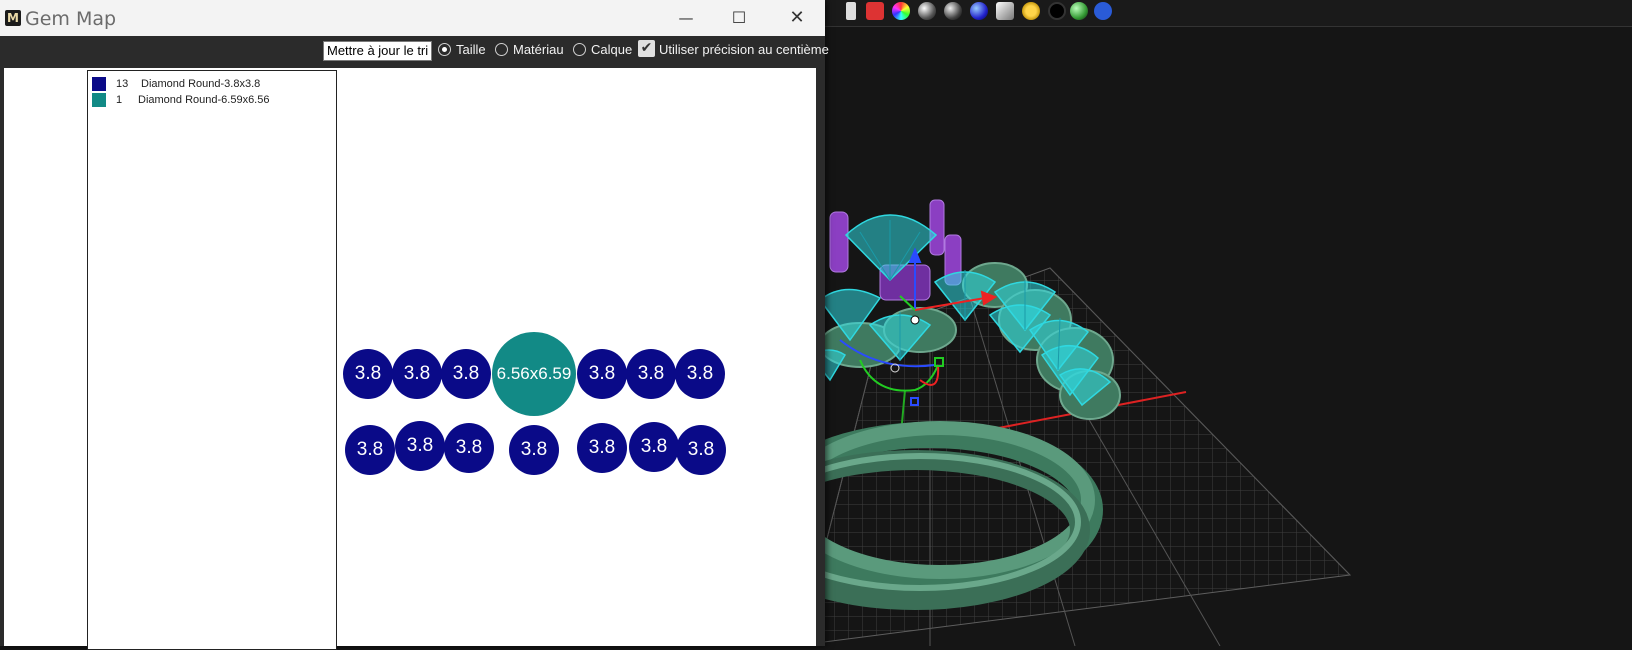  What do you see at coordinates (13, 18) in the screenshot?
I see `app-logo-icon: M` at bounding box center [13, 18].